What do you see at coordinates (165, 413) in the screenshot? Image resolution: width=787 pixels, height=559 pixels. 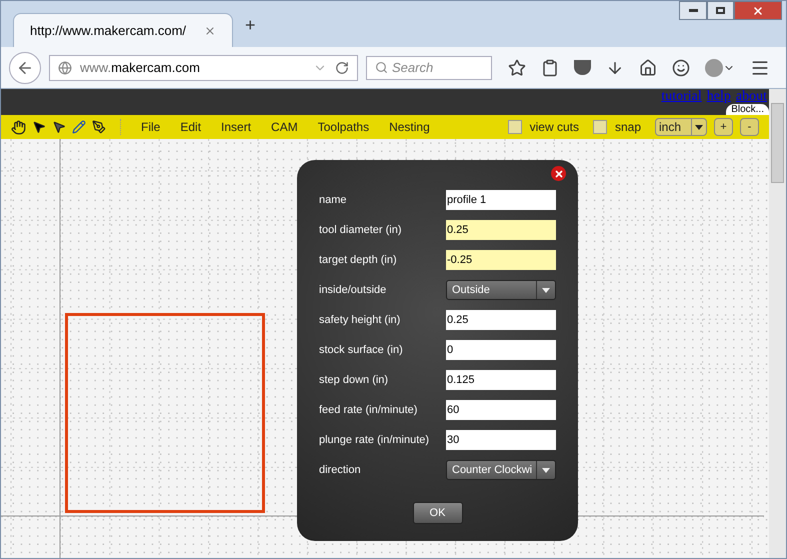 I see `rectangle-shape` at bounding box center [165, 413].